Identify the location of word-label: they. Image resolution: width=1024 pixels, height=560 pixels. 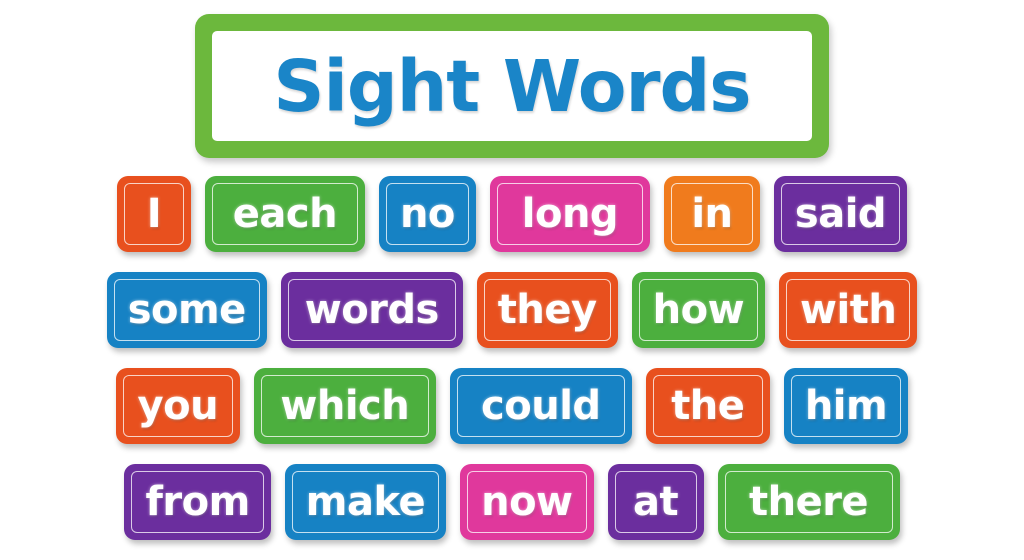
(547, 310).